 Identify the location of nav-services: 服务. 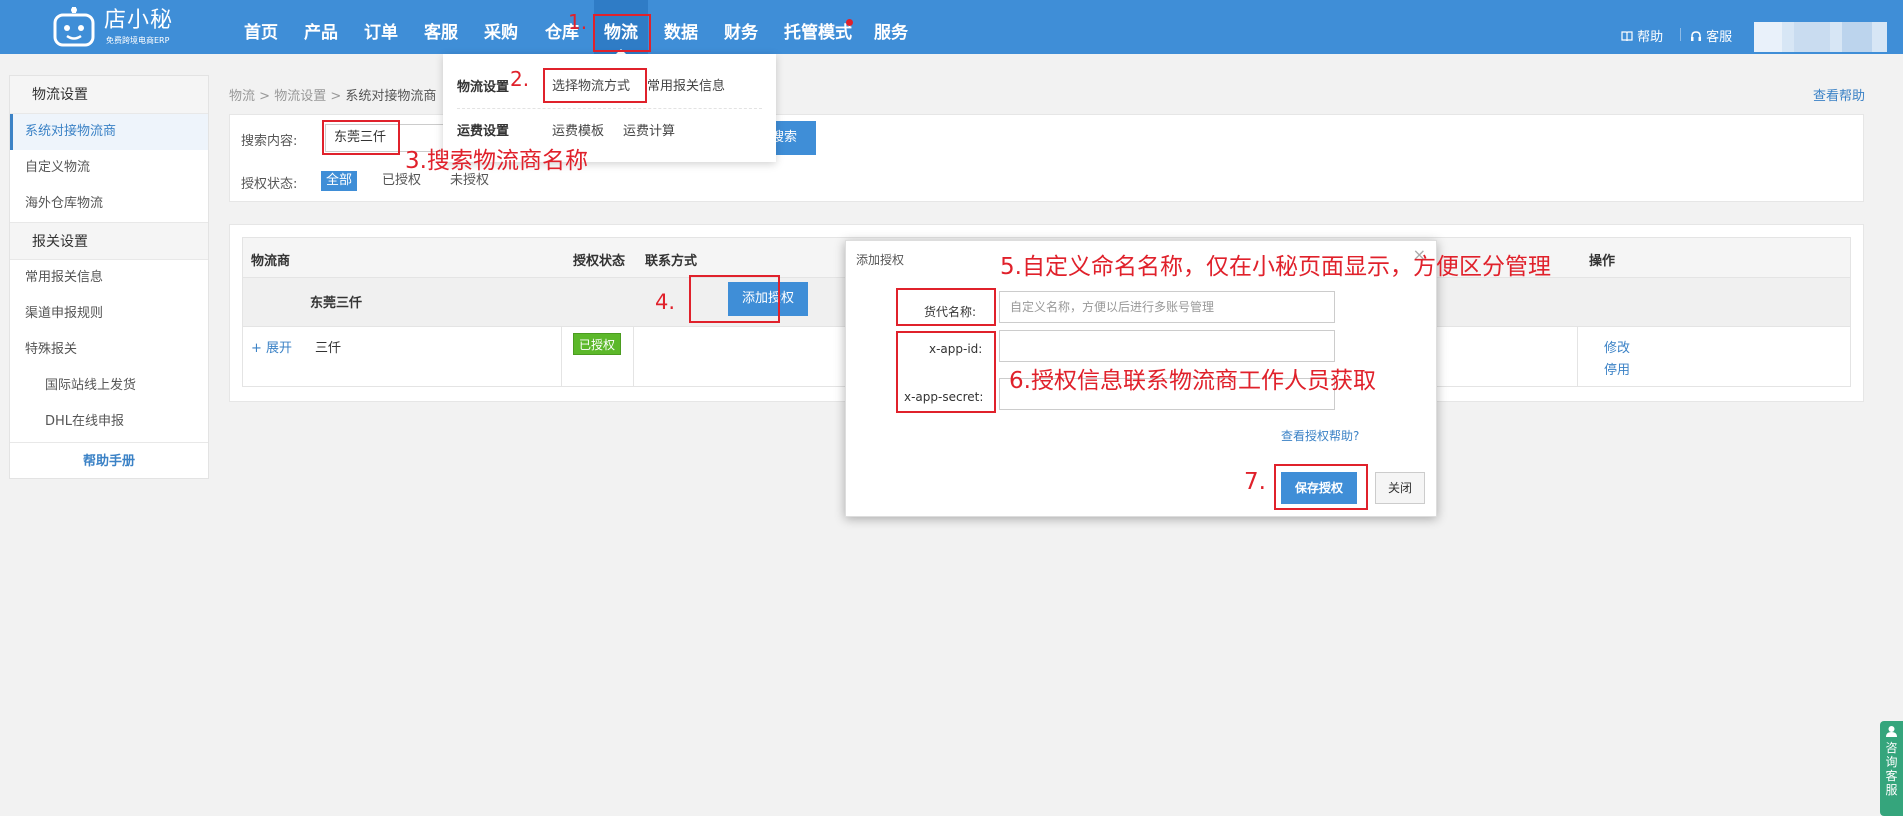
(891, 27).